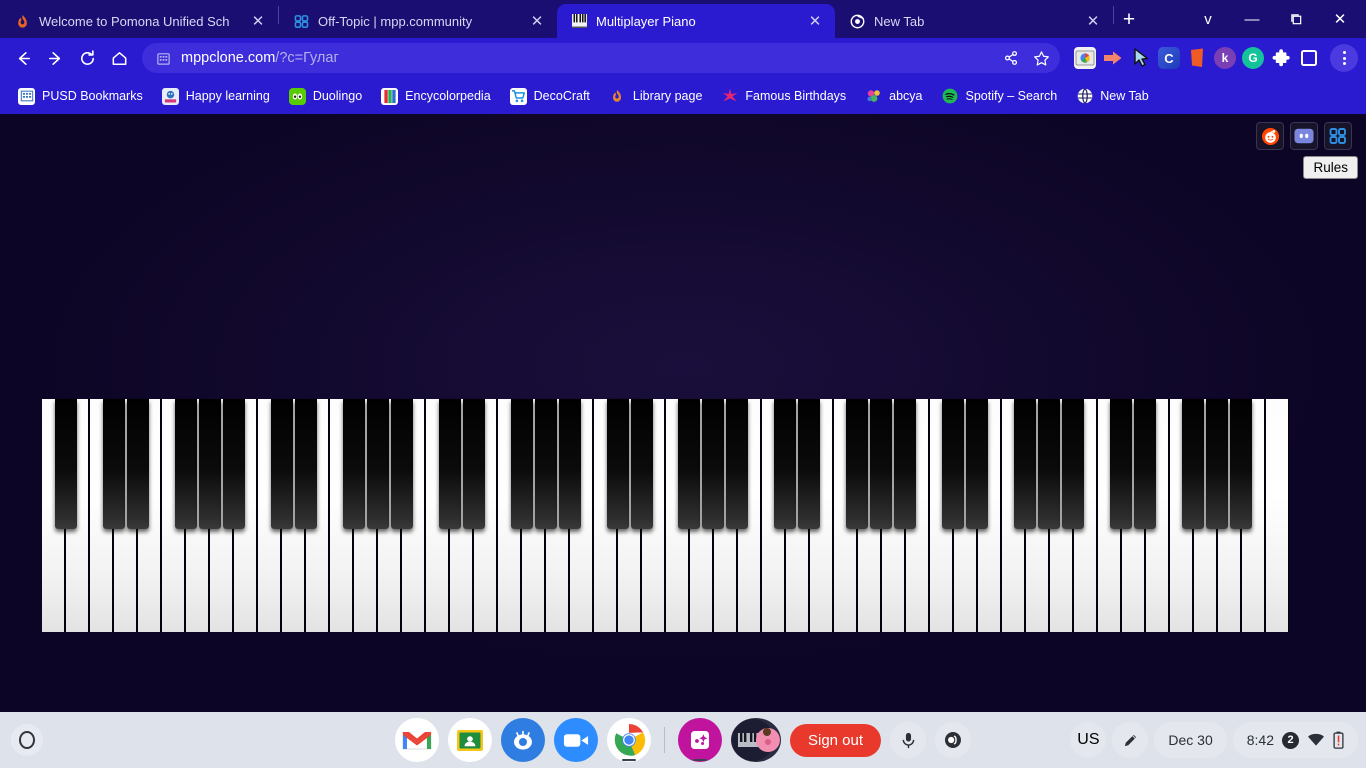  What do you see at coordinates (1041, 58) in the screenshot?
I see `star-icon` at bounding box center [1041, 58].